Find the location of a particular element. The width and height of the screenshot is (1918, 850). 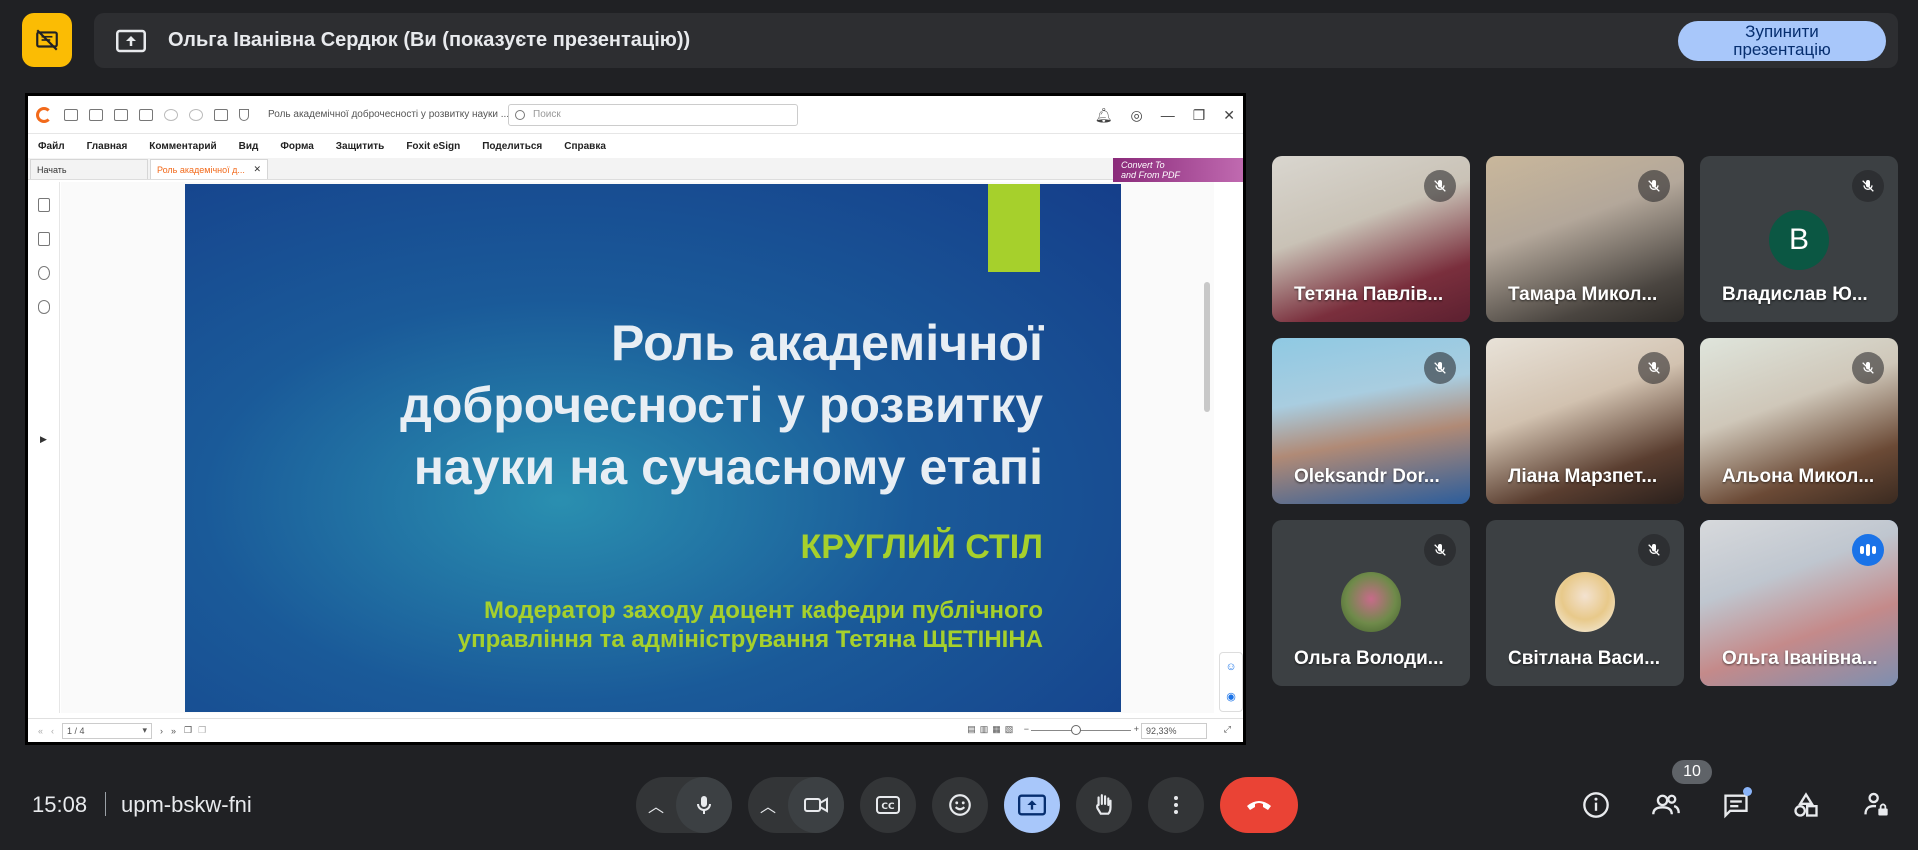

pages-icon is located at coordinates (43, 239).